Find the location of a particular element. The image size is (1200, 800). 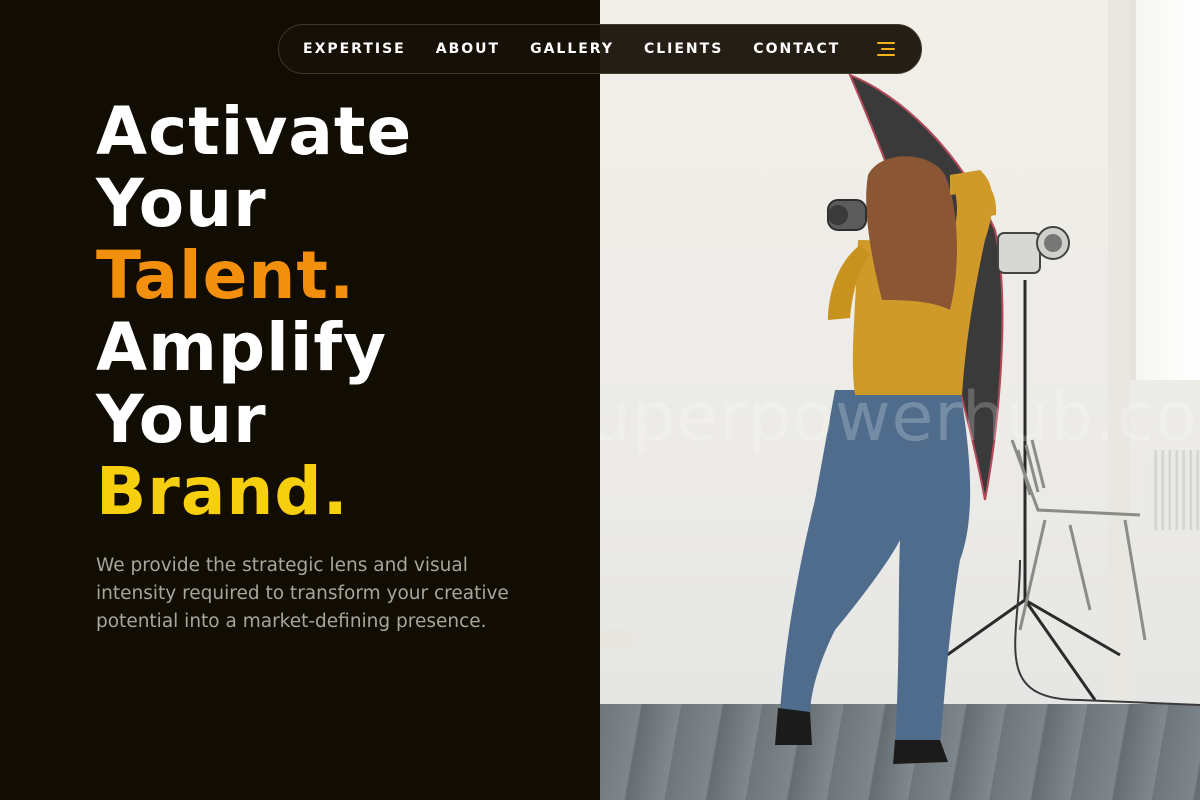

nav-link-contact: CONTACT is located at coordinates (796, 49).